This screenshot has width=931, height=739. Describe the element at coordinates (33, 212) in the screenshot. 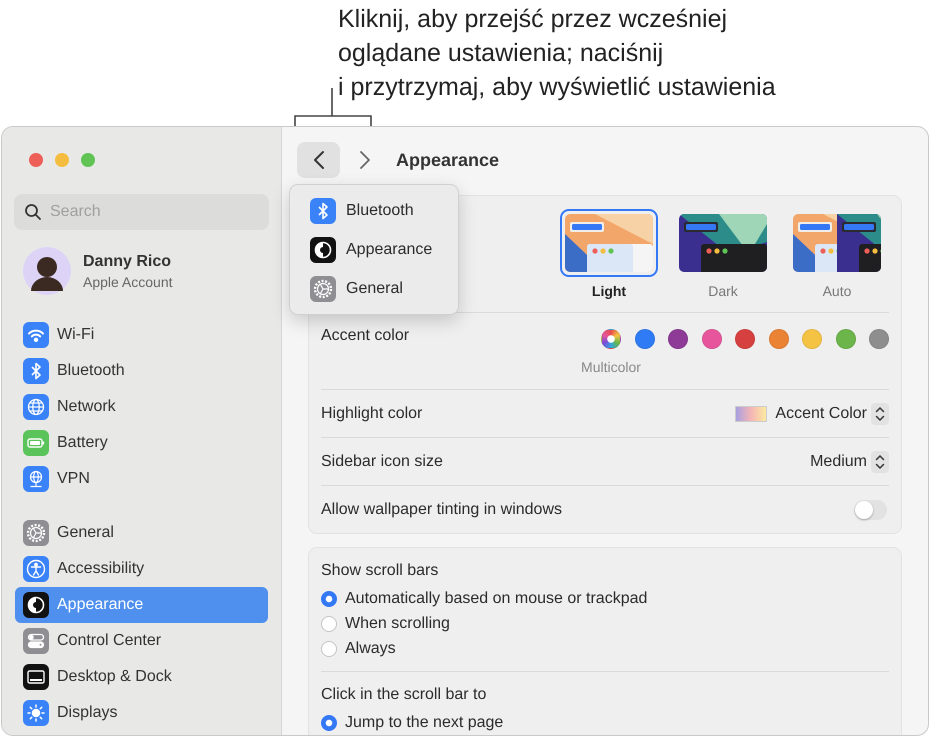

I see `search-icon` at that location.